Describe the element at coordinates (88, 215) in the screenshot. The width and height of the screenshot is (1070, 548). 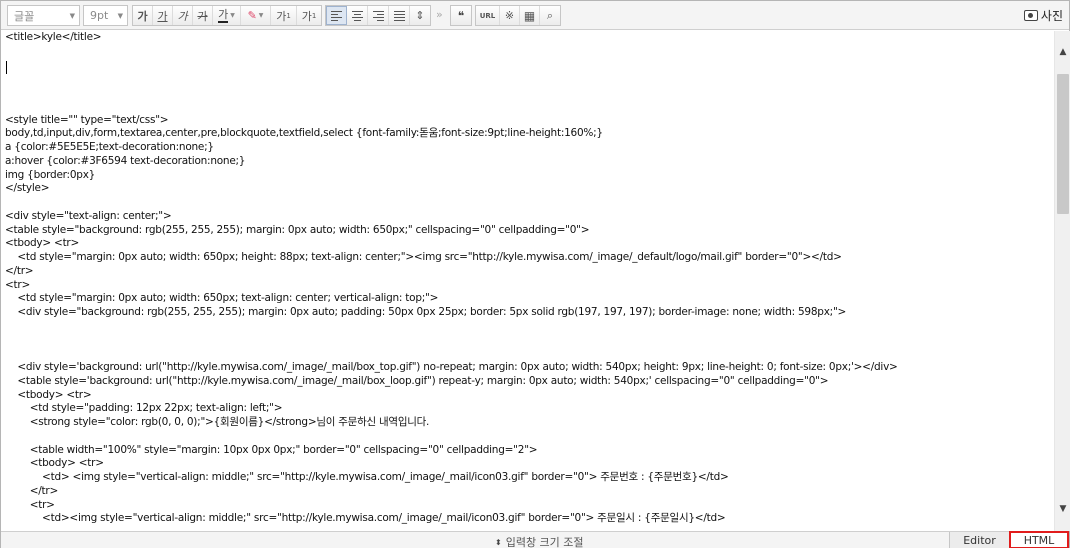
I see `code-line: <div style="text-align: center;">` at that location.